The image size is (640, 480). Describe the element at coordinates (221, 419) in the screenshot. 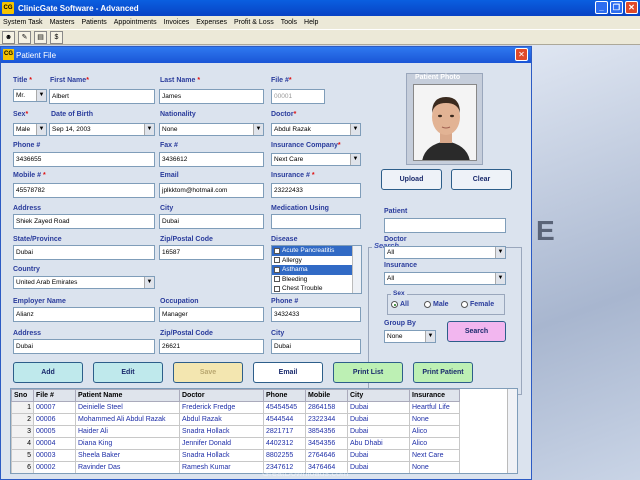

I see `table-cell: Abdul Razak` at that location.